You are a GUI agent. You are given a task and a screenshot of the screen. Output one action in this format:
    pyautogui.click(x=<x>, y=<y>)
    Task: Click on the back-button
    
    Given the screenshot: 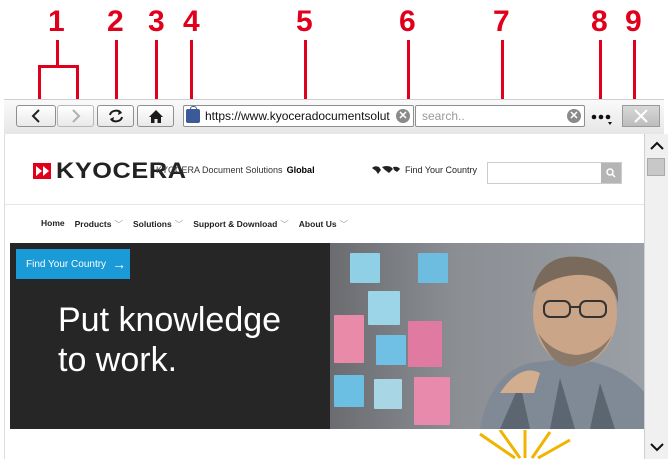 What is the action you would take?
    pyautogui.click(x=36, y=116)
    